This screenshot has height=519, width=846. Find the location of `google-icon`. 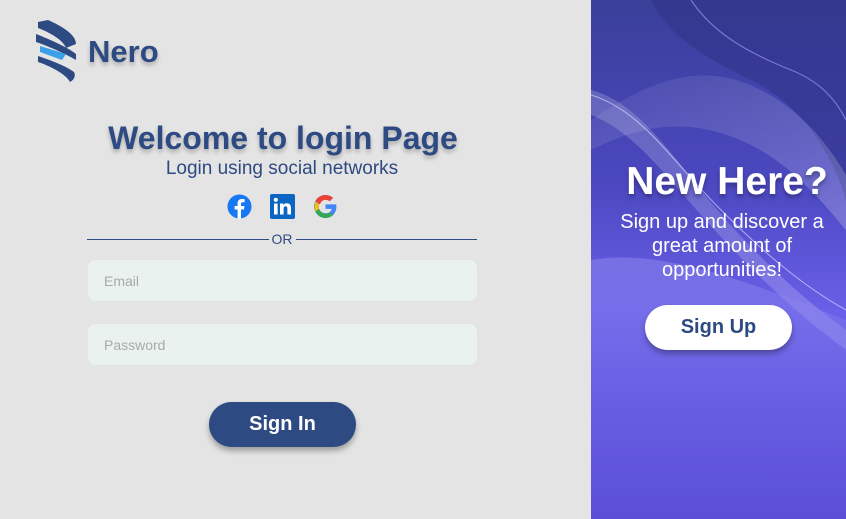

google-icon is located at coordinates (325, 206).